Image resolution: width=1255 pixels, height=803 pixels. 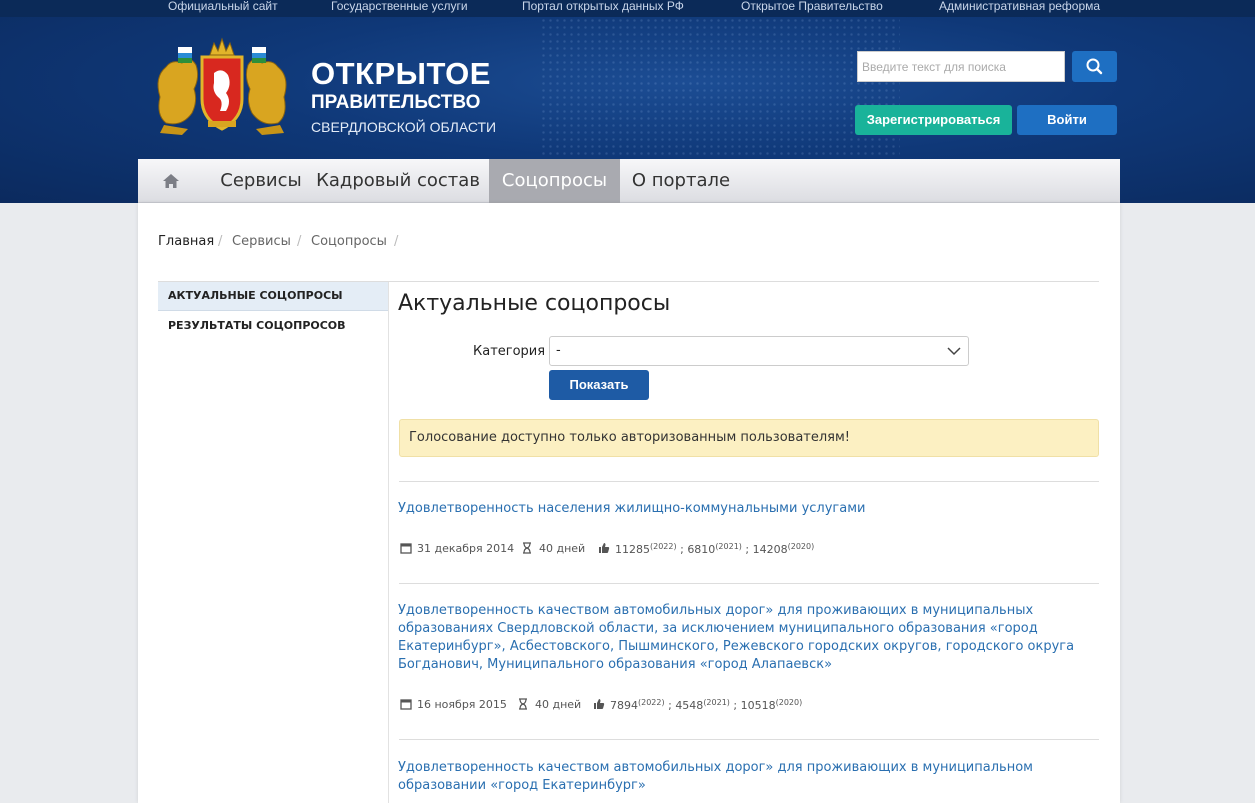 What do you see at coordinates (534, 303) in the screenshot?
I see `page-title: Актуальные соцопросы` at bounding box center [534, 303].